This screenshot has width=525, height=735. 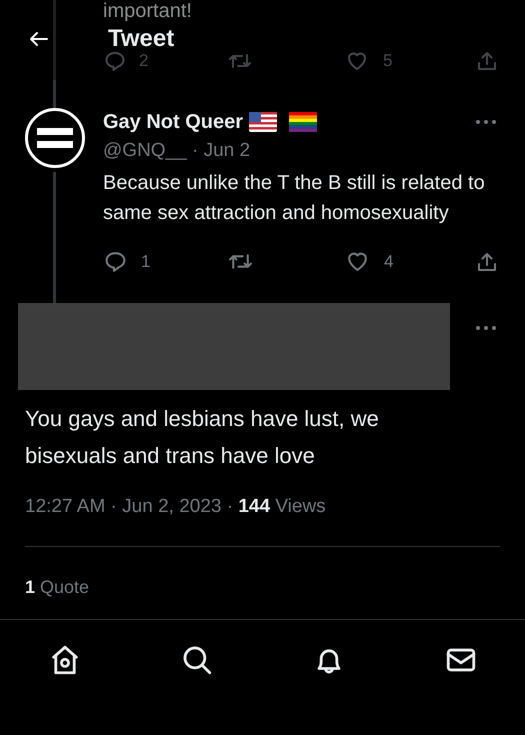 I want to click on tweet-text: Because unlike the T the B still is related to same sex attraction and homosexuality, so click(x=294, y=198).